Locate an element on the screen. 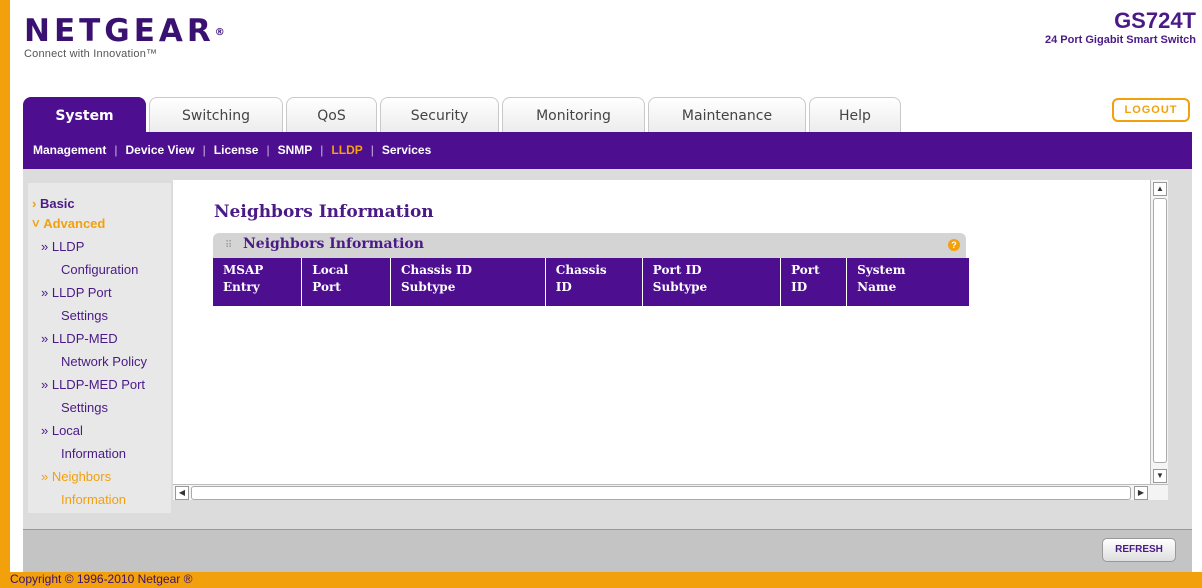  tagline: Connect with Innovation™ is located at coordinates (91, 54).